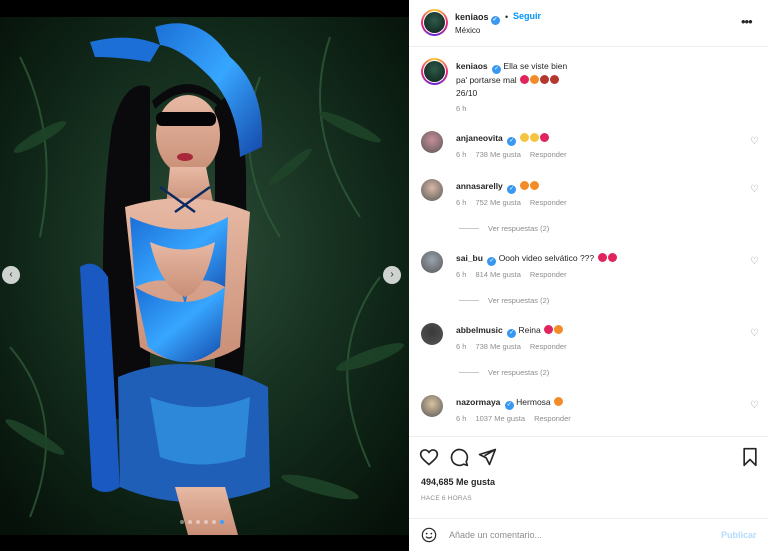  Describe the element at coordinates (469, 258) in the screenshot. I see `commenter-name: sai_bu` at that location.